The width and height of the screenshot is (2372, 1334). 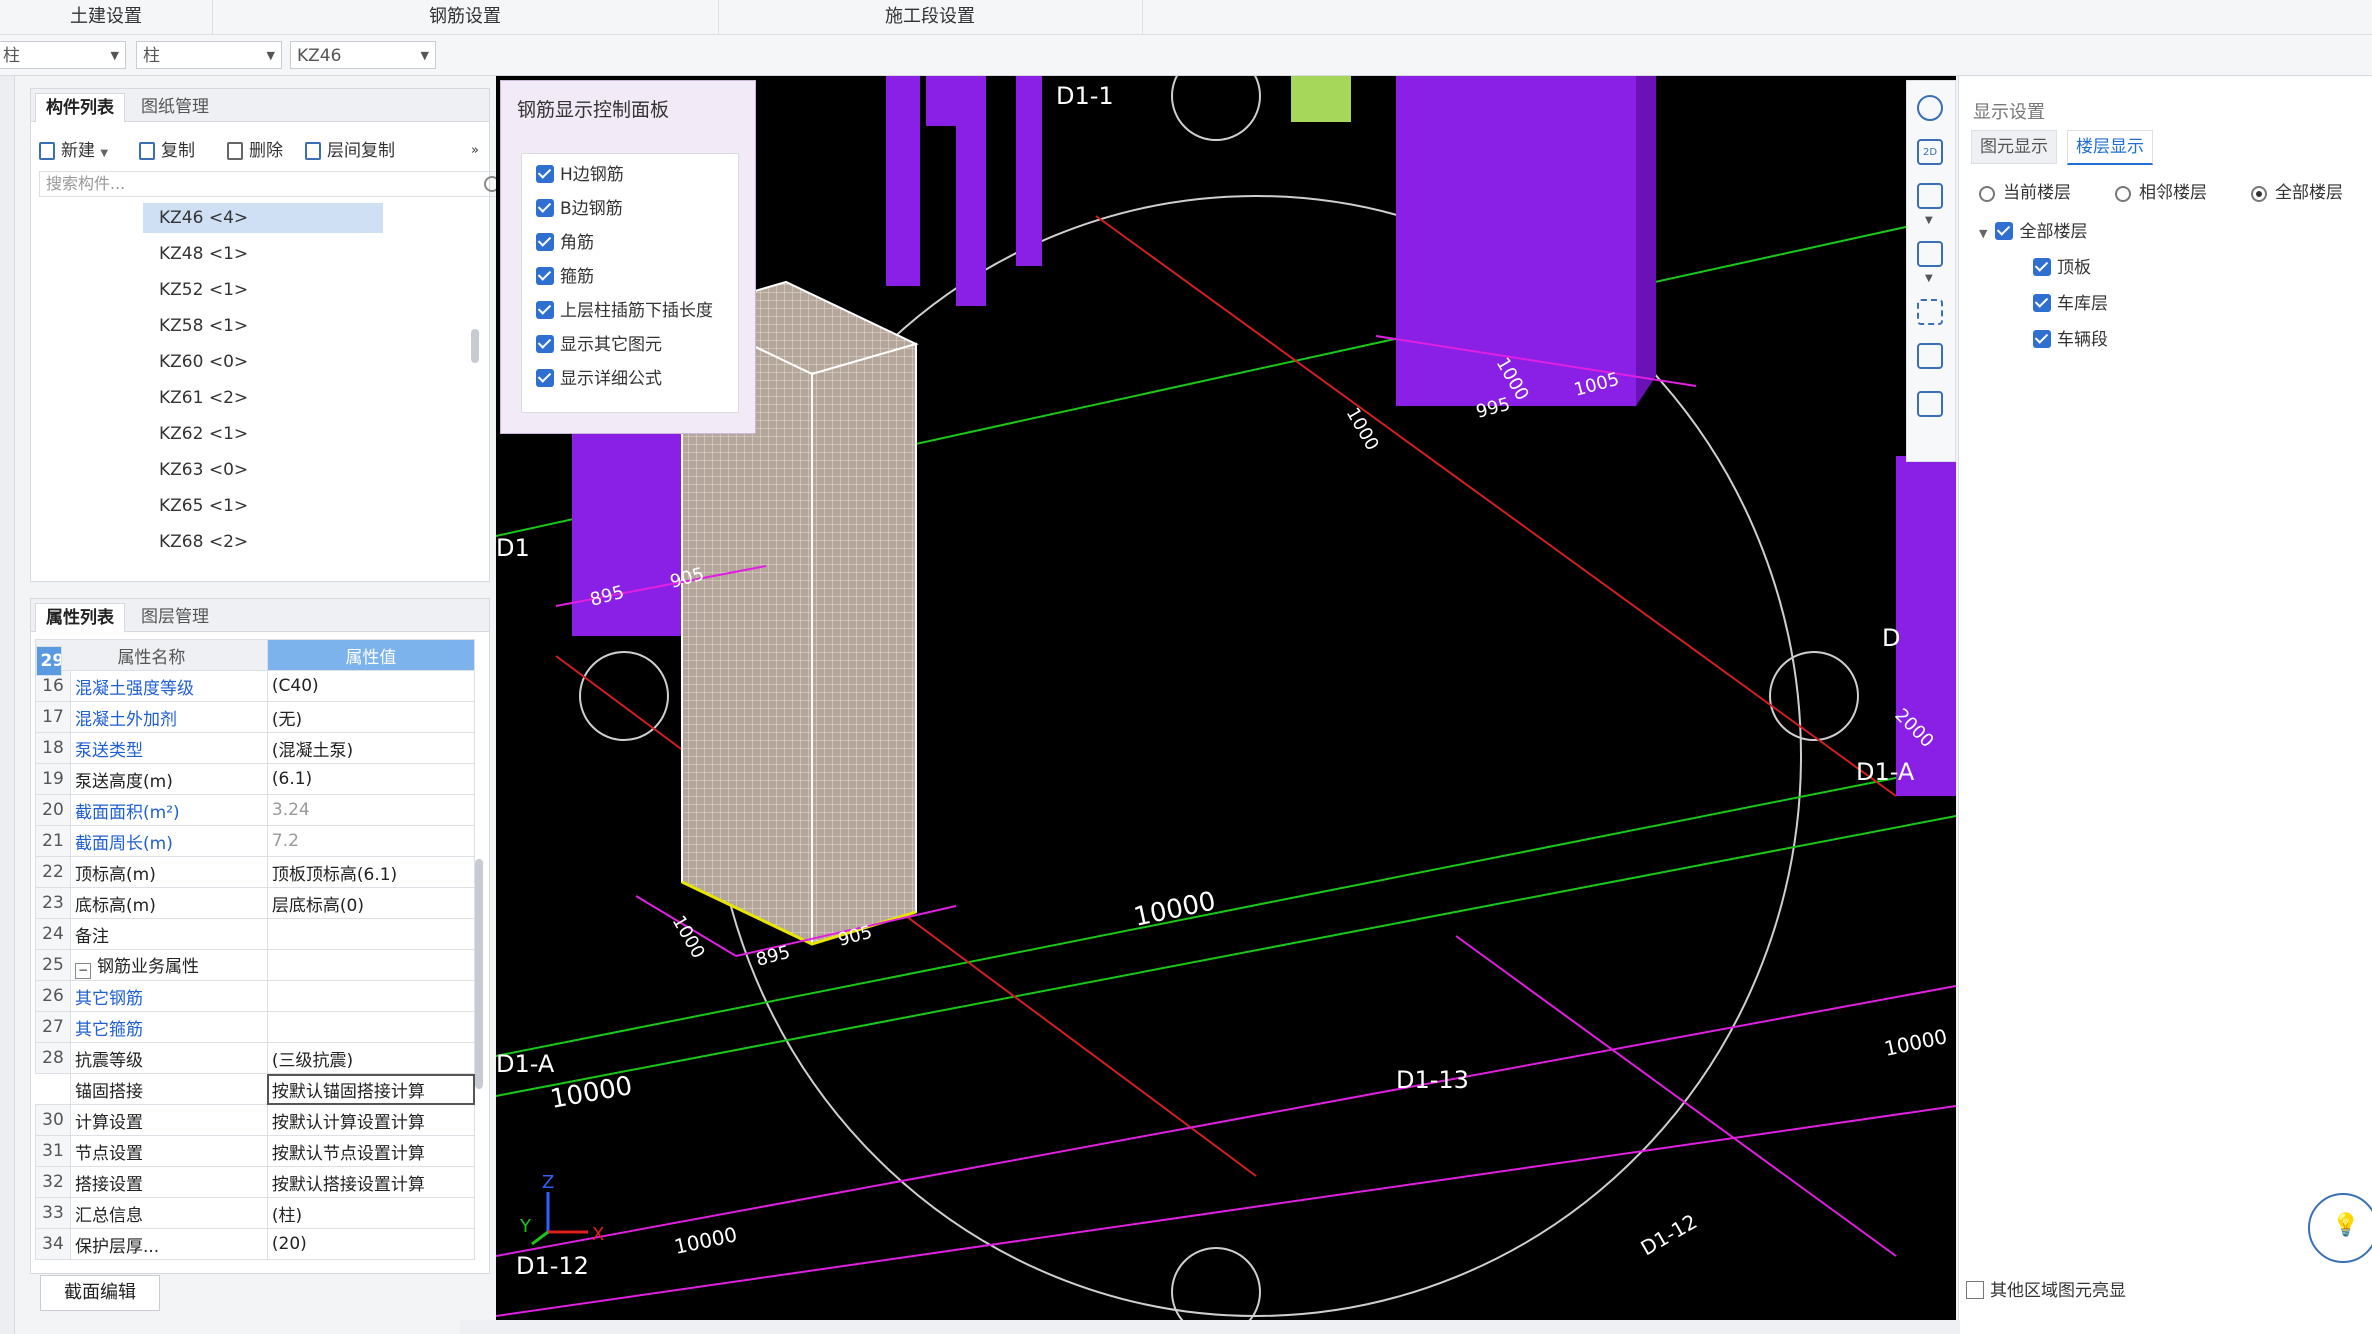 I want to click on tab-component-list: 构件列表, so click(x=80, y=107).